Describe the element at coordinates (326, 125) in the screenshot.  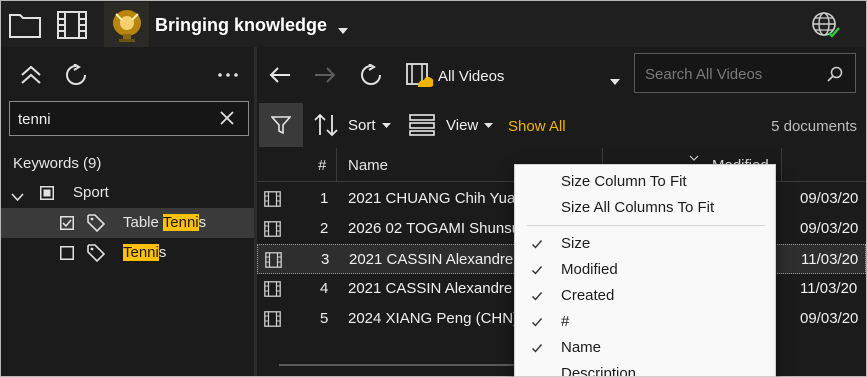
I see `sort-arrows-icon` at that location.